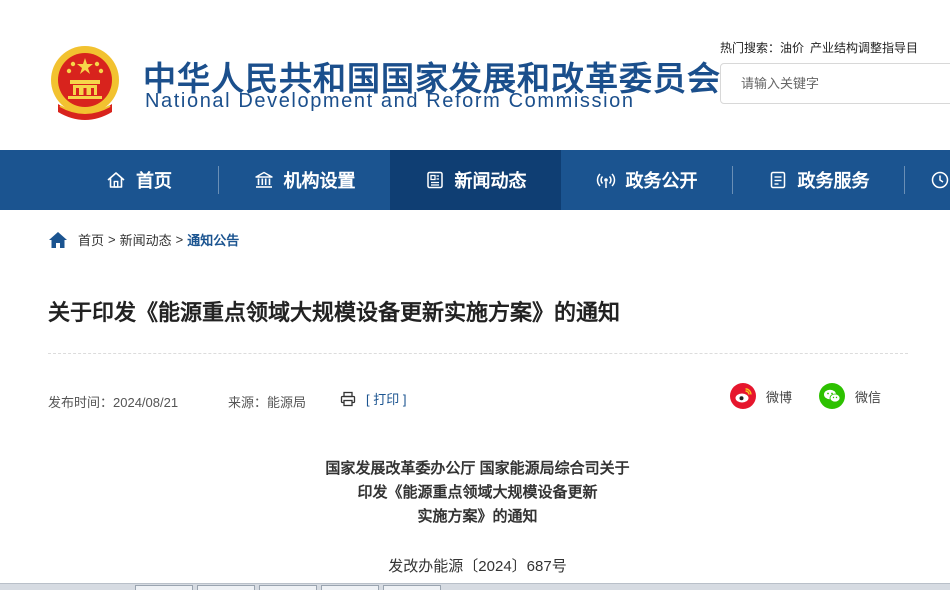  What do you see at coordinates (319, 181) in the screenshot?
I see `nav-label: 机构设置` at bounding box center [319, 181].